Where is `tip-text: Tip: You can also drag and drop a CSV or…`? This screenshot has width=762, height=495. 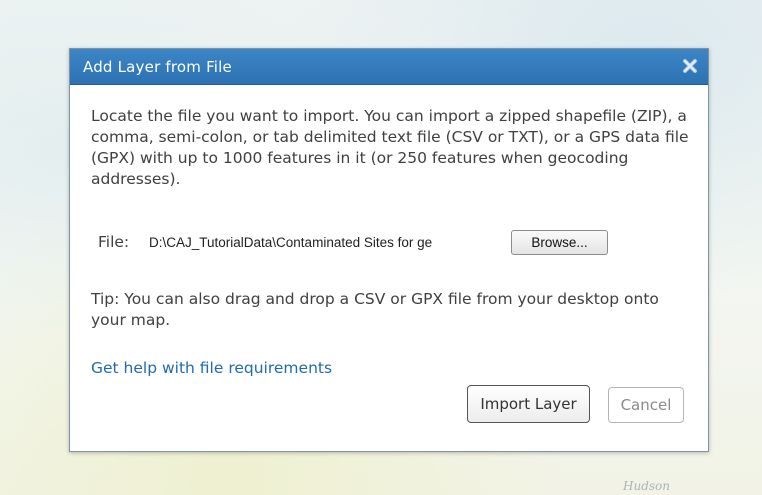
tip-text: Tip: You can also drag and drop a CSV or… is located at coordinates (375, 309).